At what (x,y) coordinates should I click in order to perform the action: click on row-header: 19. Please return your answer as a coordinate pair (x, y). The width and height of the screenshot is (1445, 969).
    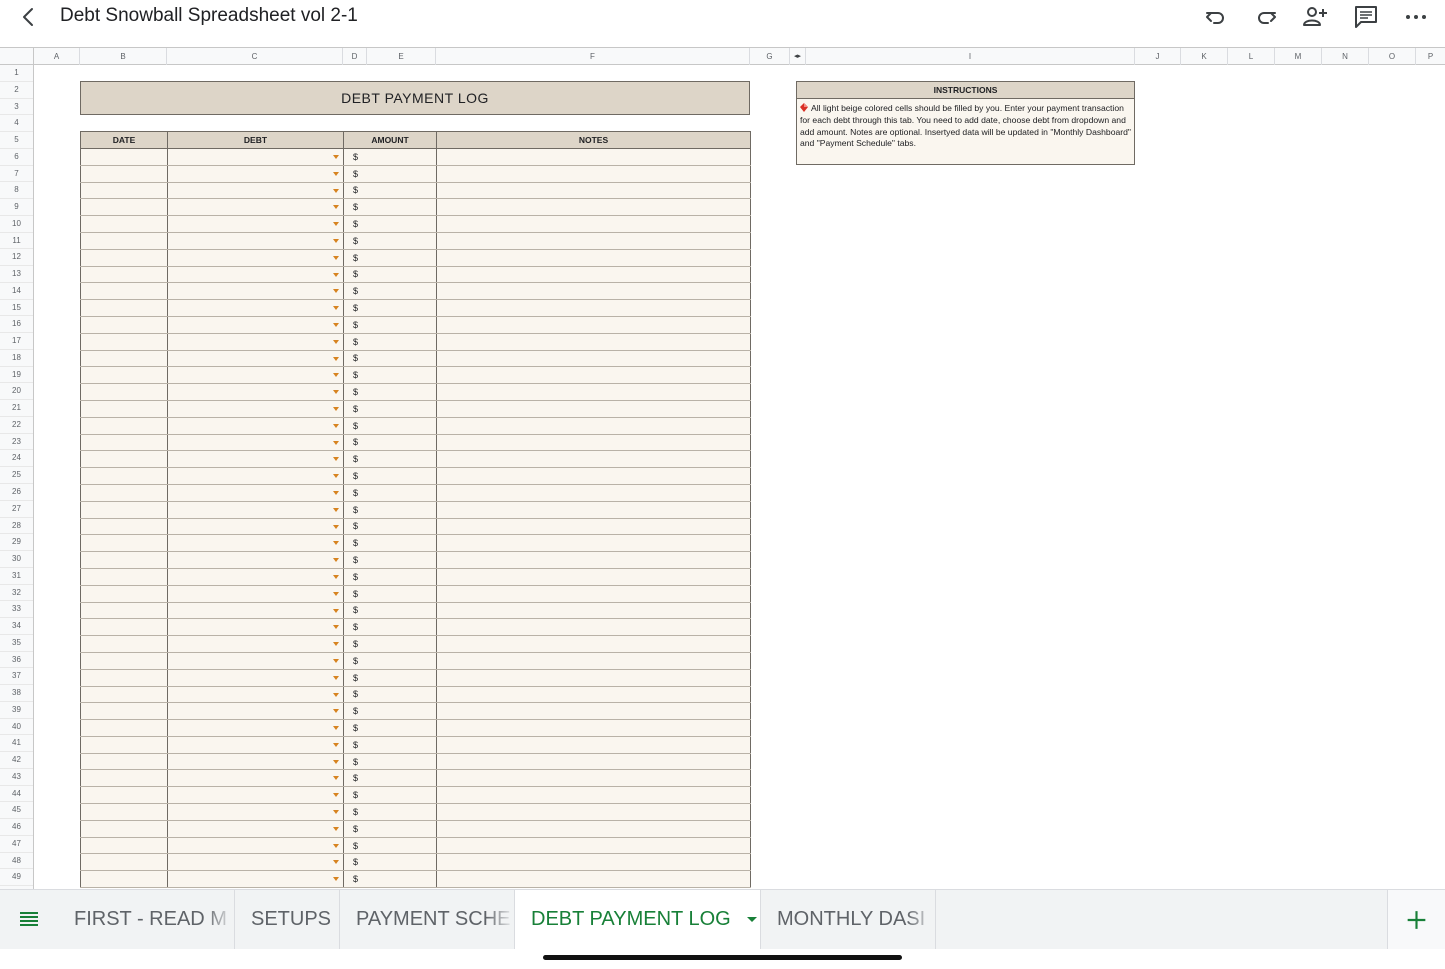
    Looking at the image, I should click on (16, 375).